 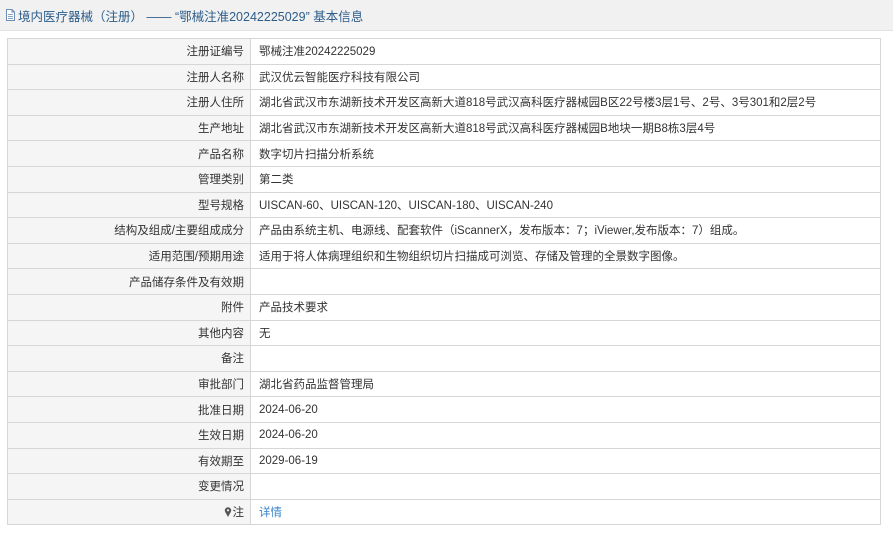 What do you see at coordinates (129, 486) in the screenshot?
I see `row-label: 变更情况` at bounding box center [129, 486].